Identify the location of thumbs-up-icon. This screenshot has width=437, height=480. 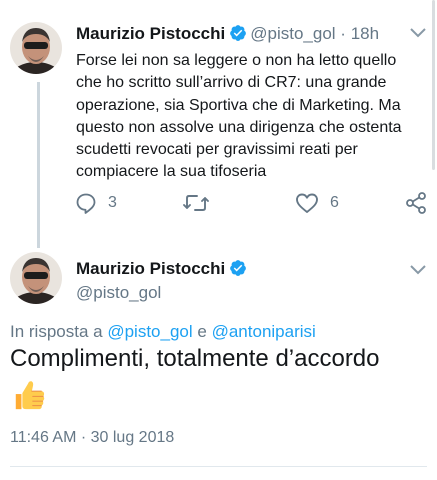
(30, 395).